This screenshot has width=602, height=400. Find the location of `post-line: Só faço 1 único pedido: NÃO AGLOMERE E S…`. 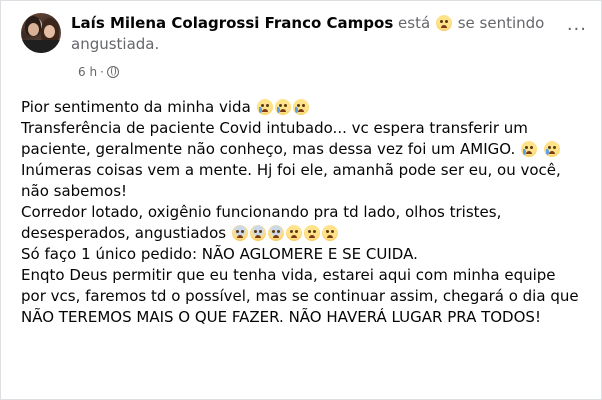

post-line: Só faço 1 único pedido: NÃO AGLOMERE E S… is located at coordinates (303, 254).